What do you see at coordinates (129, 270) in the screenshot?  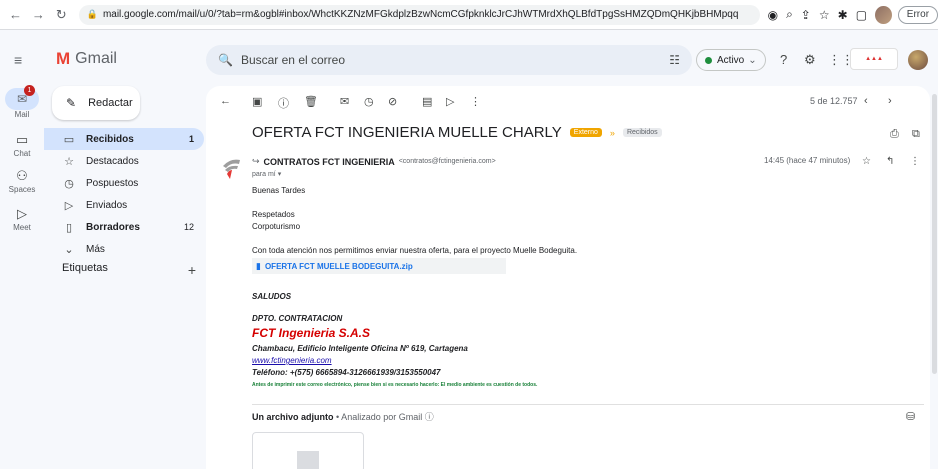 I see `labels-header: Etiquetas +` at bounding box center [129, 270].